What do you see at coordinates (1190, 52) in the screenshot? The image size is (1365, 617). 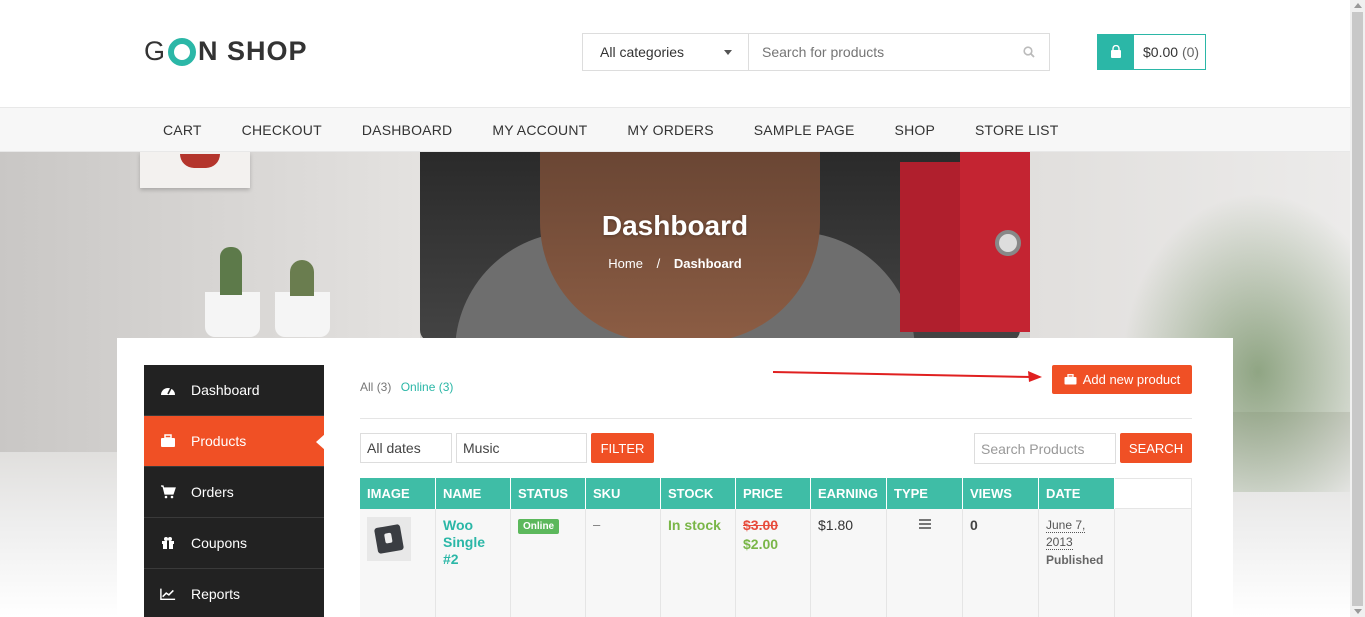 I see `cart-count: (0)` at bounding box center [1190, 52].